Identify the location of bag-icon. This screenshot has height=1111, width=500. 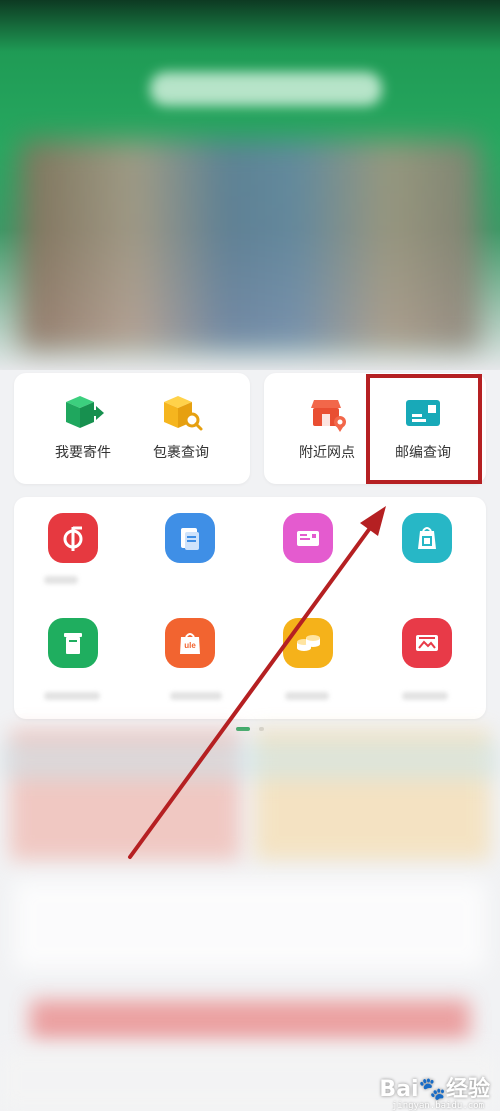
(427, 538).